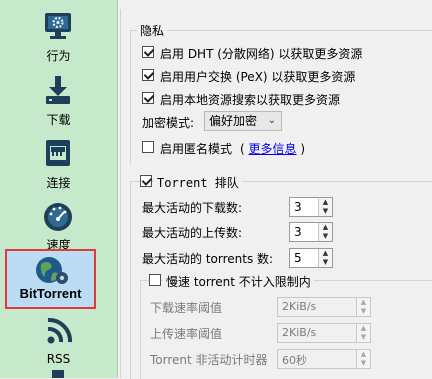 The image size is (432, 379). Describe the element at coordinates (186, 334) in the screenshot. I see `upload-threshold-label: 上传速率阈值` at that location.